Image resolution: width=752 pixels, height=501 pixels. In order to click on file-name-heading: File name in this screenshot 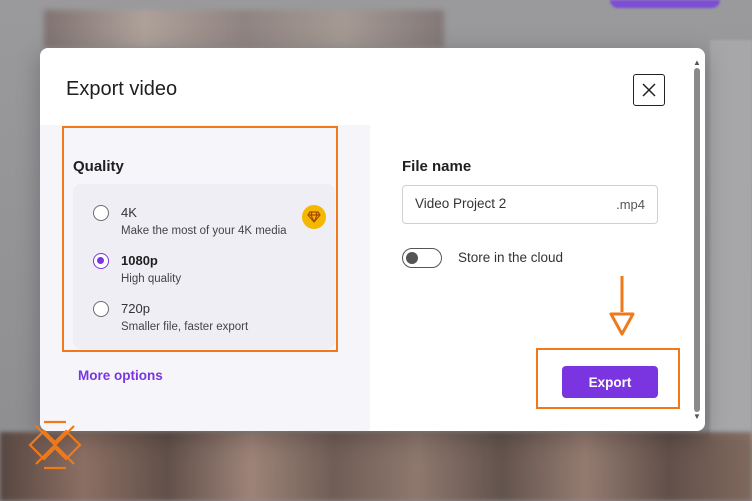, I will do `click(437, 166)`.